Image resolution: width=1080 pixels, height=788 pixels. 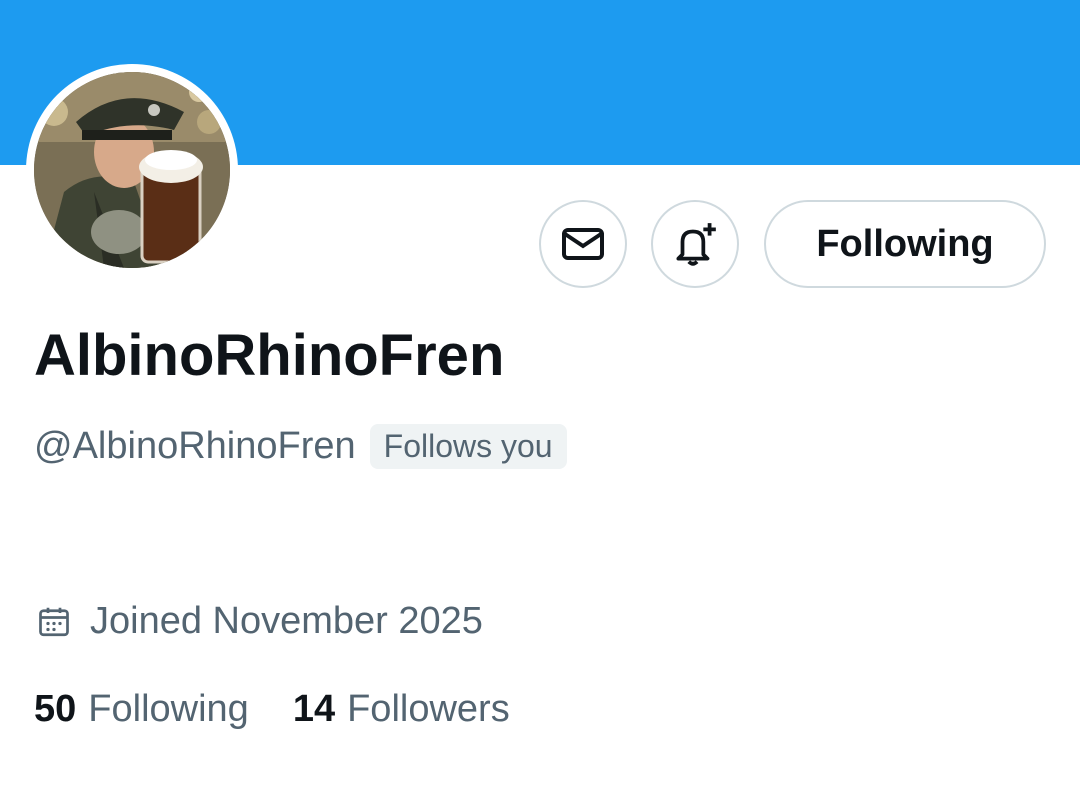 I want to click on calendar-icon, so click(x=54, y=621).